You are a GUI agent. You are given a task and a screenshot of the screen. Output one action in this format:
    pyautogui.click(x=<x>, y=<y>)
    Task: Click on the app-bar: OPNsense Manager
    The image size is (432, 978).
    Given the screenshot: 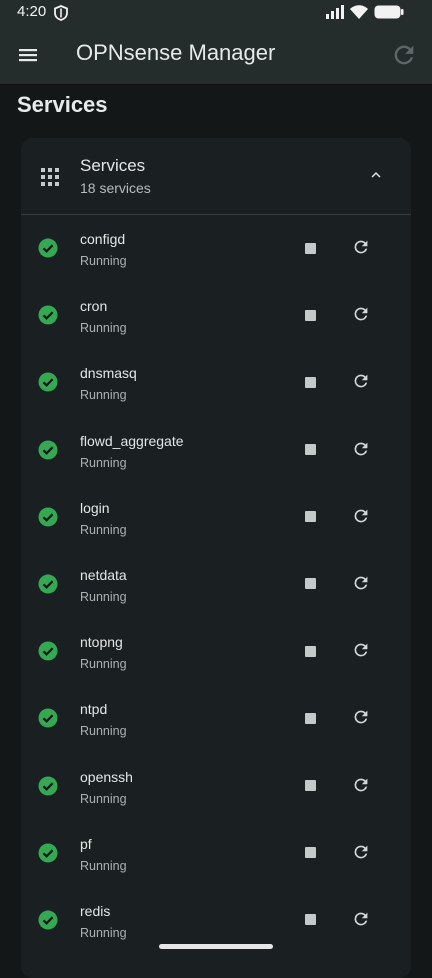 What is the action you would take?
    pyautogui.click(x=216, y=55)
    